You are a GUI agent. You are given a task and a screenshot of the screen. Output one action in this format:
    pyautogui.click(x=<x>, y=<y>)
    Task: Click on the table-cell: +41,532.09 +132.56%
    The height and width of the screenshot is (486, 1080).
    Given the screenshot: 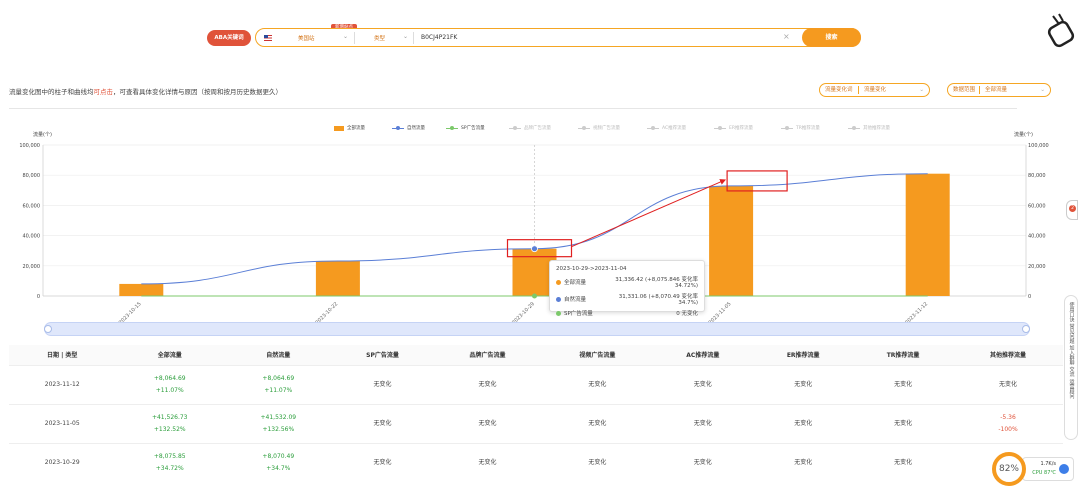 What is the action you would take?
    pyautogui.click(x=278, y=423)
    